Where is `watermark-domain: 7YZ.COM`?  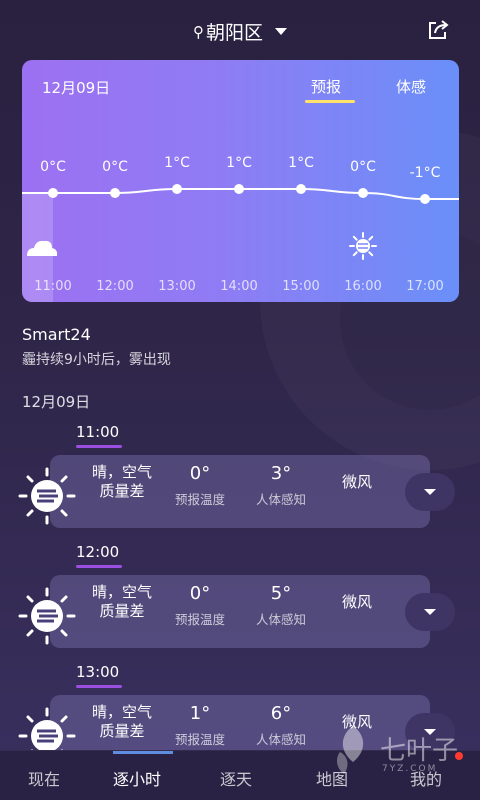
watermark-domain: 7YZ.COM is located at coordinates (410, 769).